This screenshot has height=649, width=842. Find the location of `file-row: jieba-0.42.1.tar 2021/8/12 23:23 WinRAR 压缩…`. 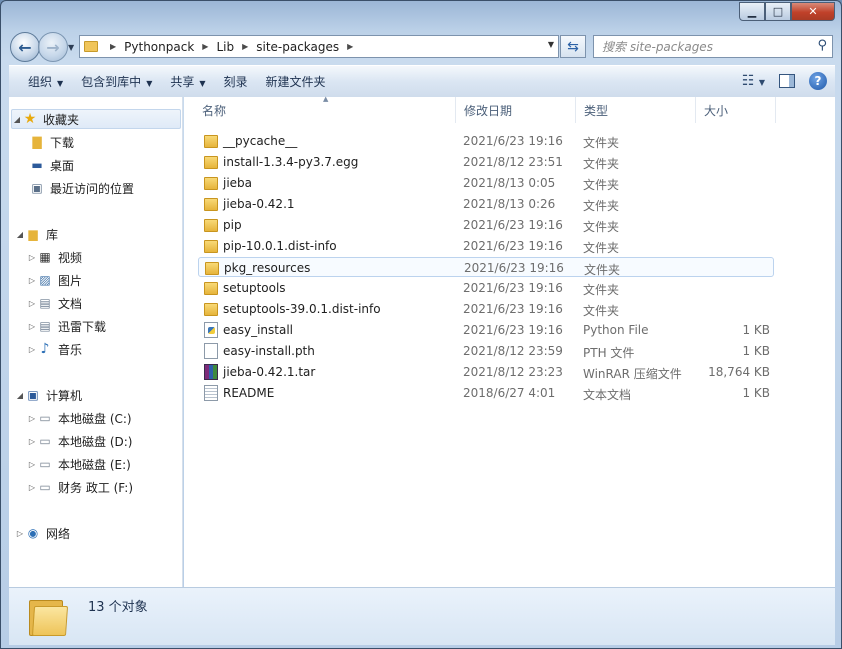

file-row: jieba-0.42.1.tar 2021/8/12 23:23 WinRAR 压缩… is located at coordinates (486, 372).